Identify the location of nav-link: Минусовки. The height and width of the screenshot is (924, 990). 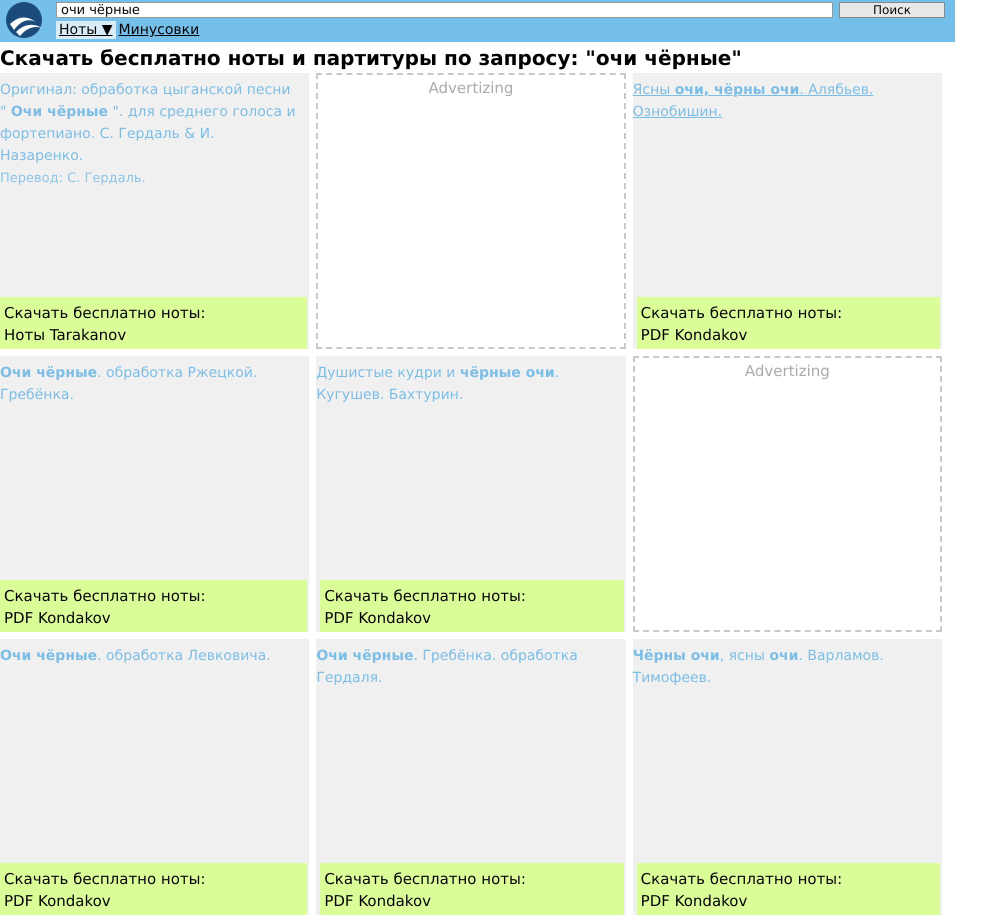
(159, 30).